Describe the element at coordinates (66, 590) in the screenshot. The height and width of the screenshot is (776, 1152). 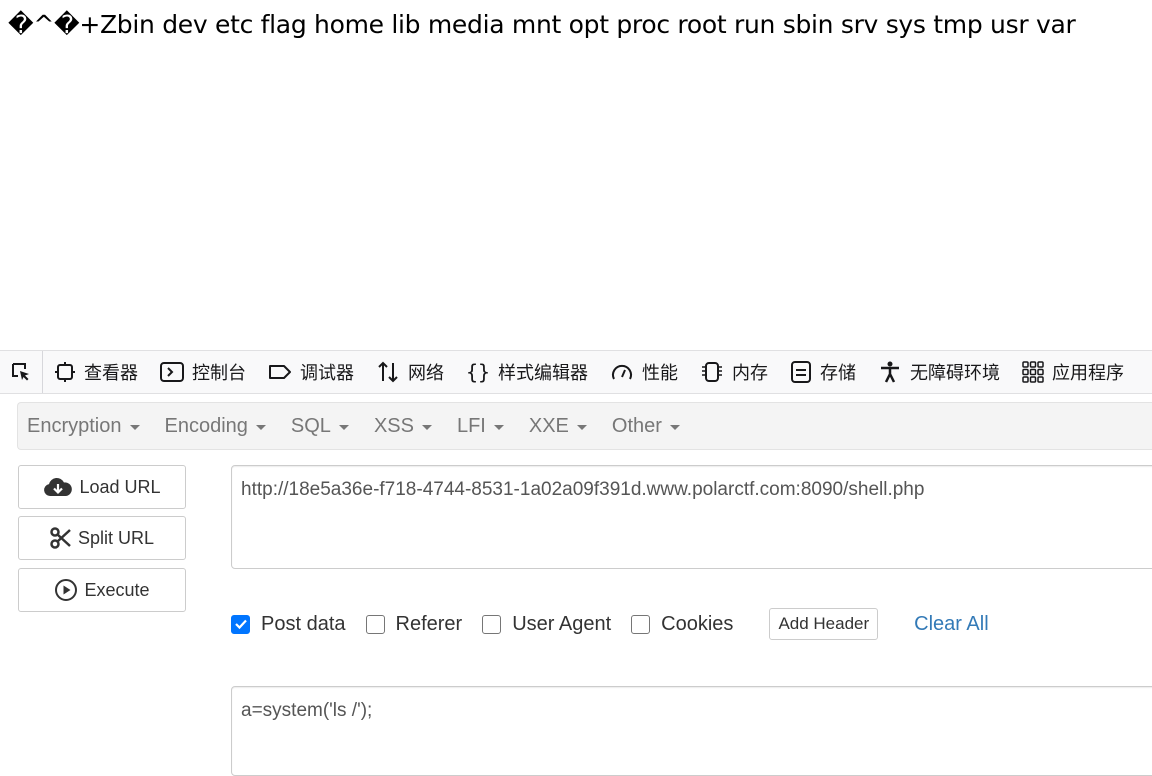
I see `play-circle-icon` at that location.